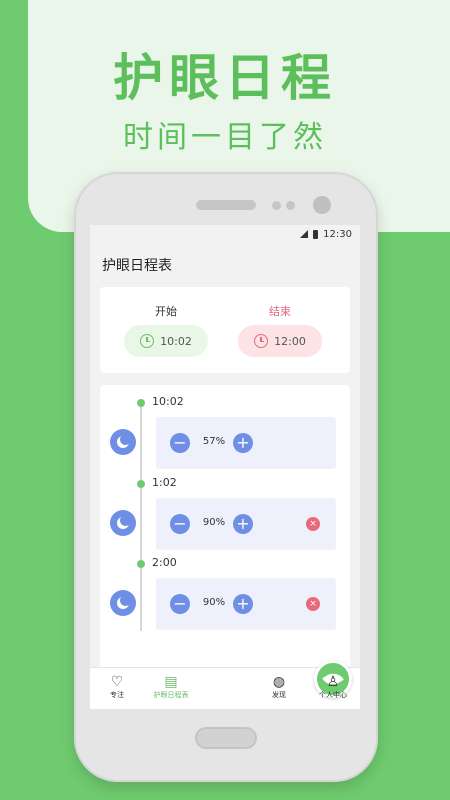 Image resolution: width=450 pixels, height=800 pixels. I want to click on brightness-value: 57%, so click(214, 441).